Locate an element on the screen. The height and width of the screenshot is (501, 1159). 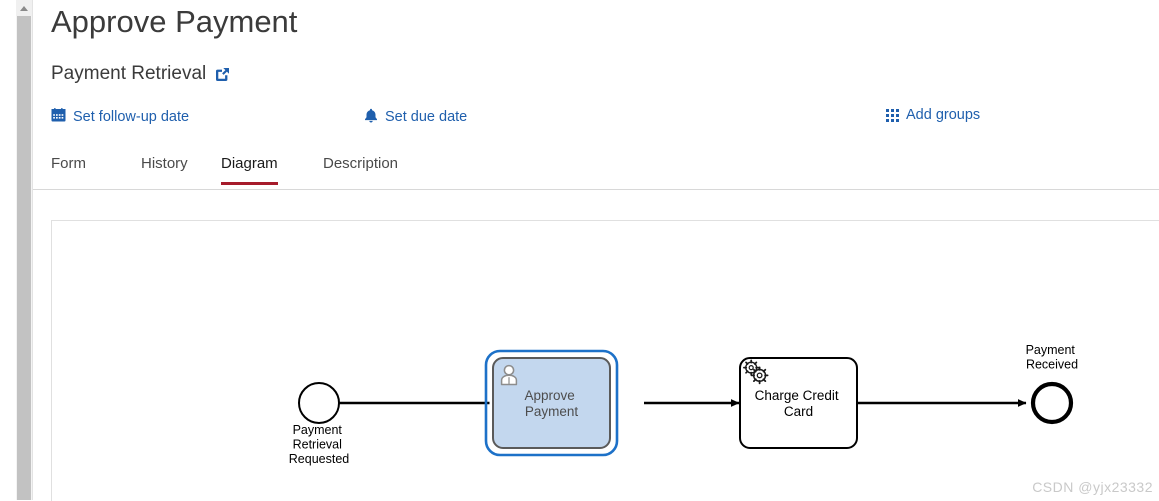
bpmn-end-event: Payment Received is located at coordinates (1052, 384).